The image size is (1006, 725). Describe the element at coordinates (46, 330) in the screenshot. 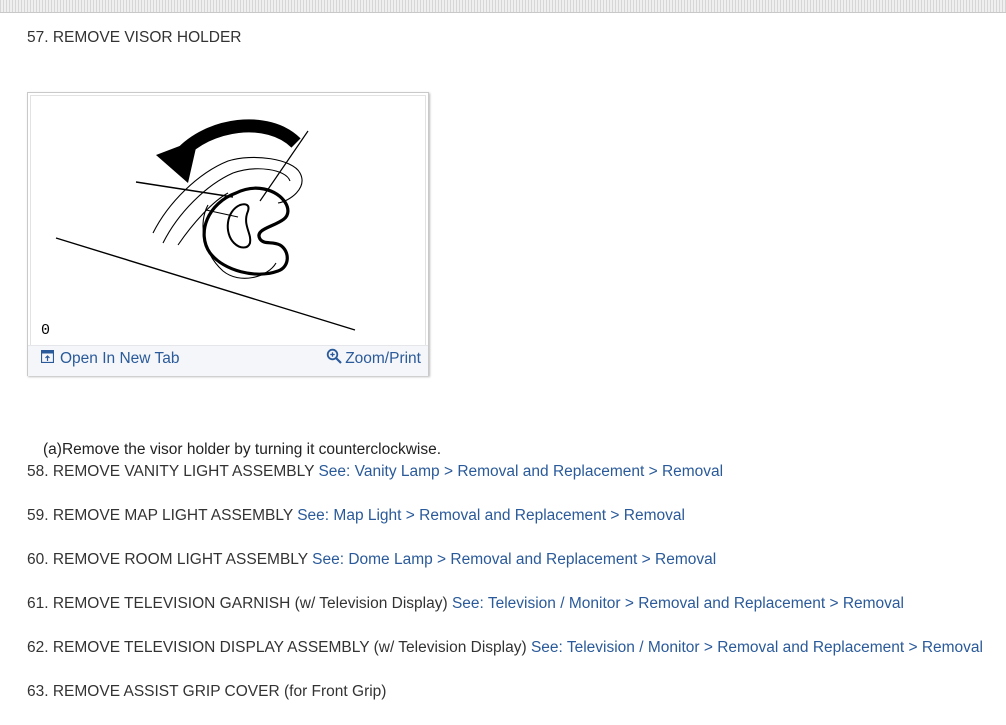

I see `figure-code-label: 0` at that location.